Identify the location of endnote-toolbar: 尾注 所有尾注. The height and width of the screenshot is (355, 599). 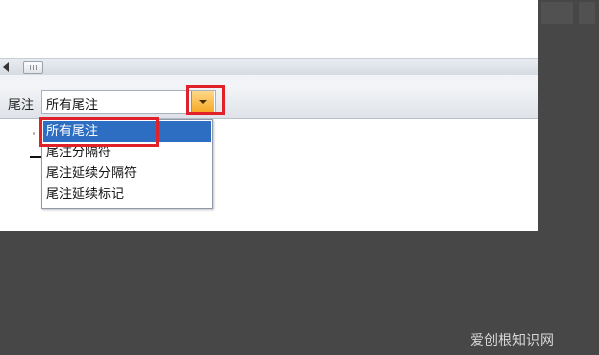
(269, 102).